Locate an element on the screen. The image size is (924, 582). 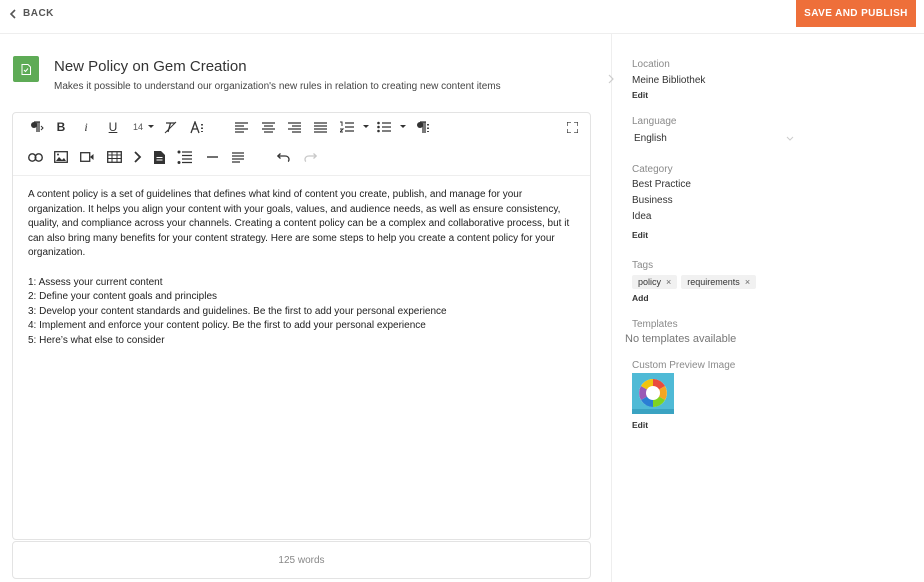
tag-chip: requirements × is located at coordinates (719, 282).